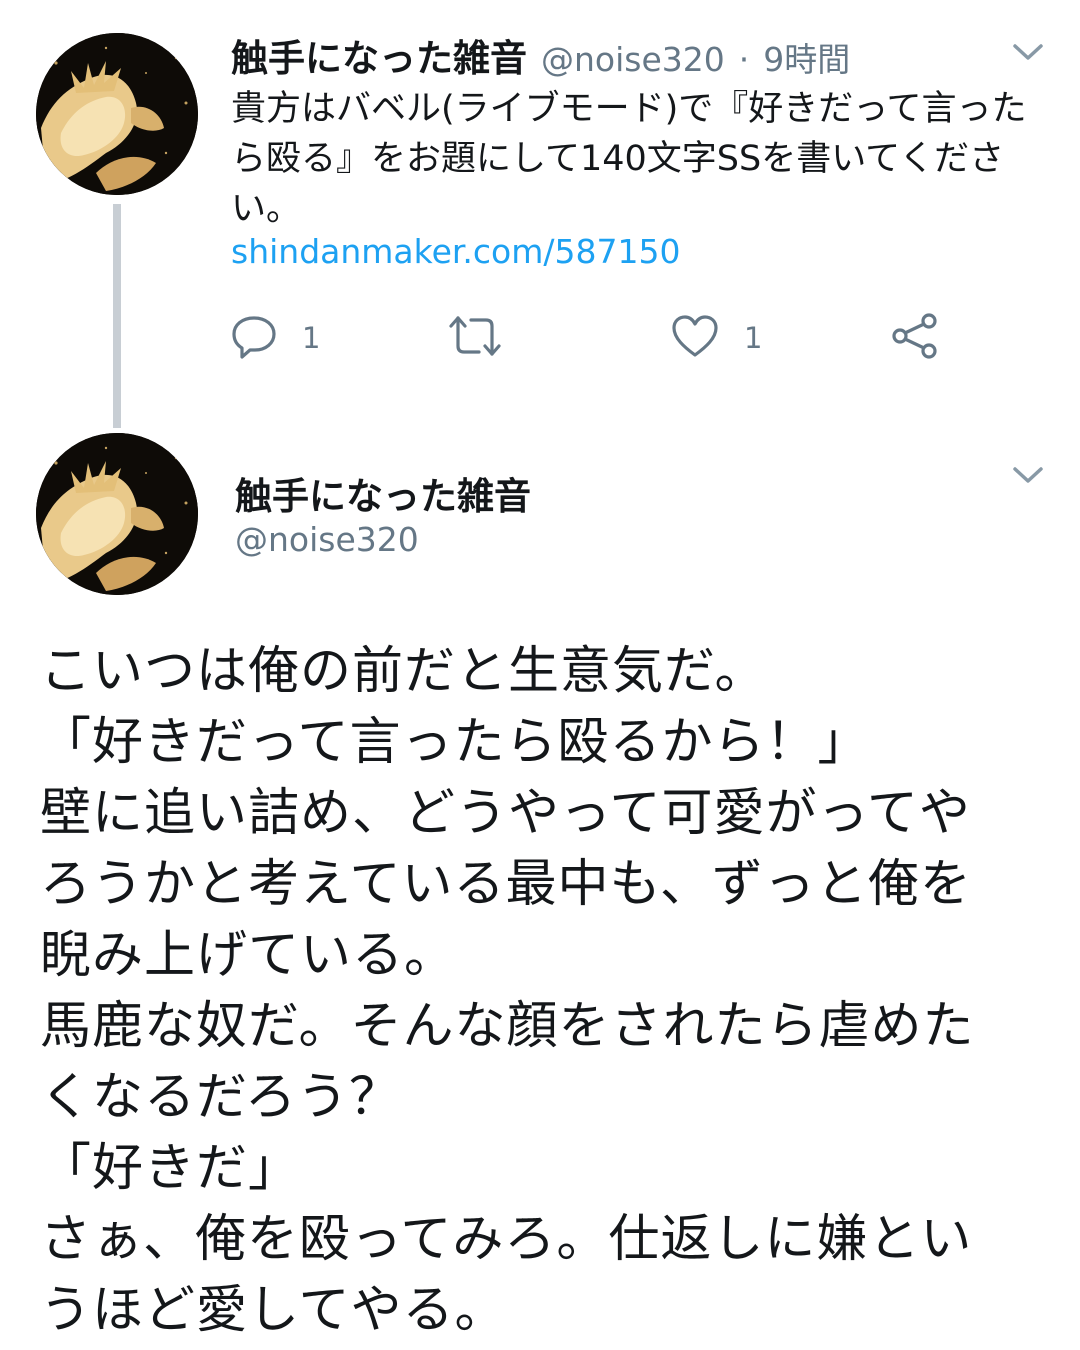 The image size is (1080, 1350). Describe the element at coordinates (540, 55) in the screenshot. I see `tweet-header: 触手になった雑音 @noise320 · 9時間` at that location.